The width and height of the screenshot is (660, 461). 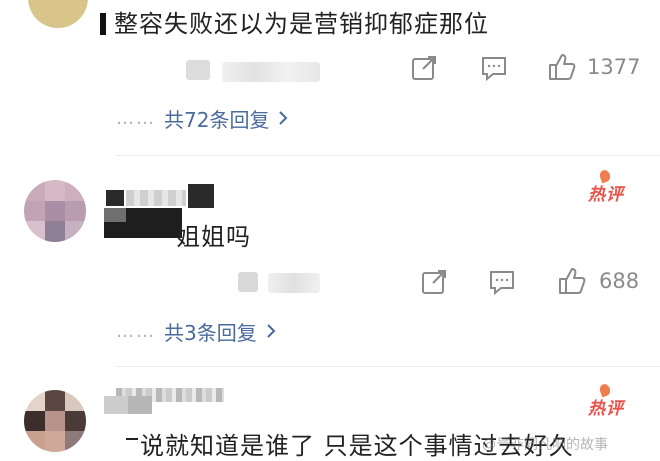 I want to click on like-button: 688, so click(x=598, y=281).